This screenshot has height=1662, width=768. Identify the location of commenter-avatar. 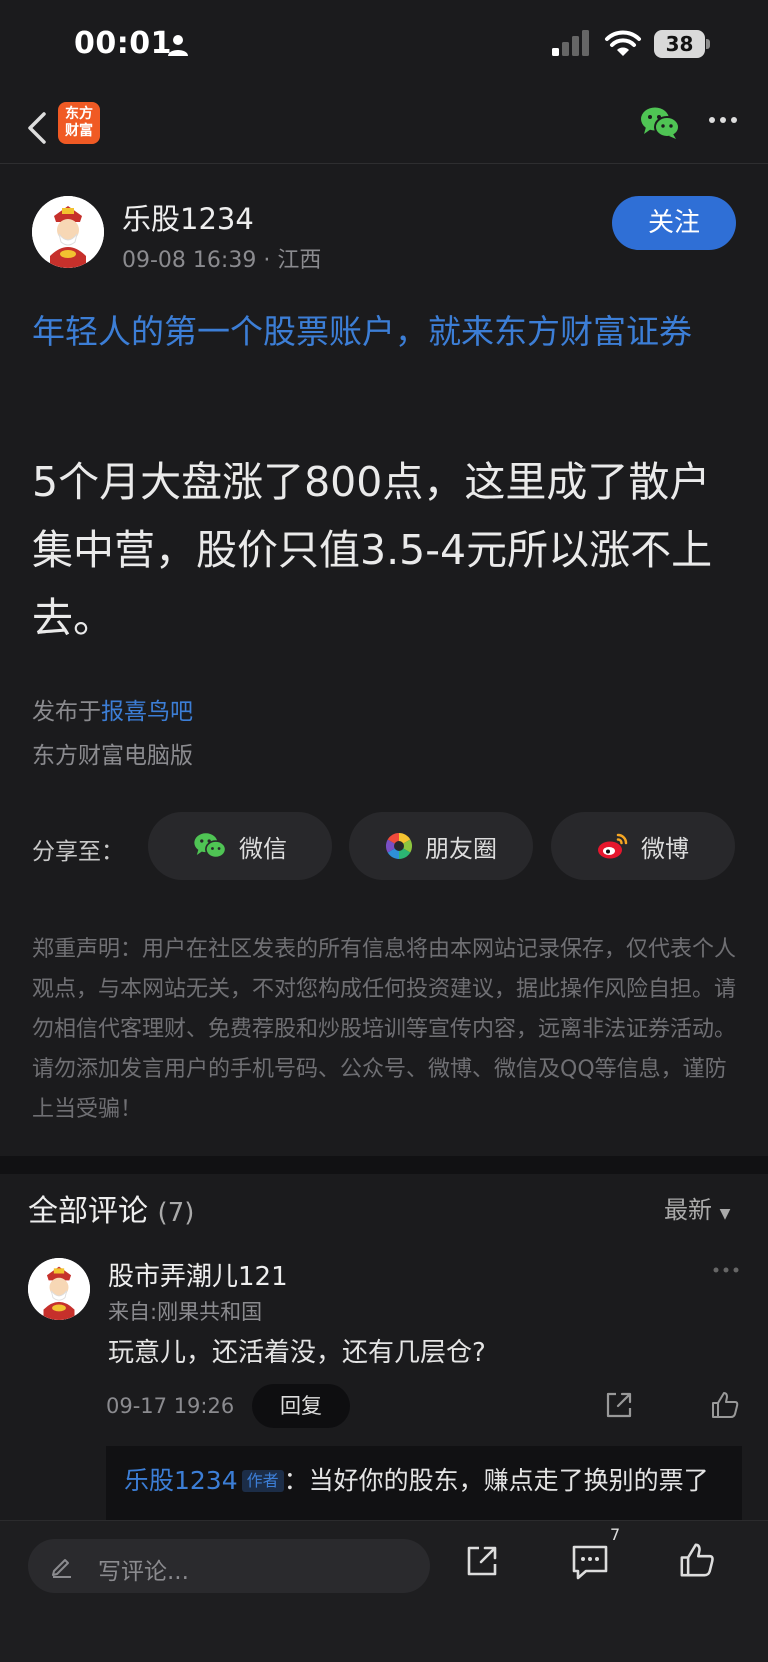
(59, 1289).